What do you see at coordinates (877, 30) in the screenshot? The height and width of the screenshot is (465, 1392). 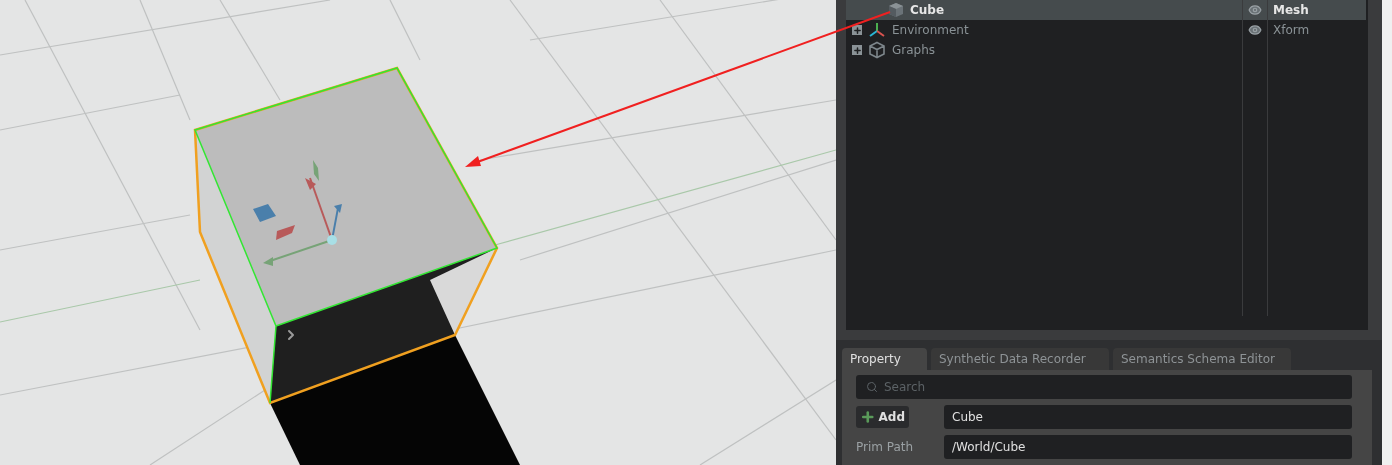 I see `axes-icon` at bounding box center [877, 30].